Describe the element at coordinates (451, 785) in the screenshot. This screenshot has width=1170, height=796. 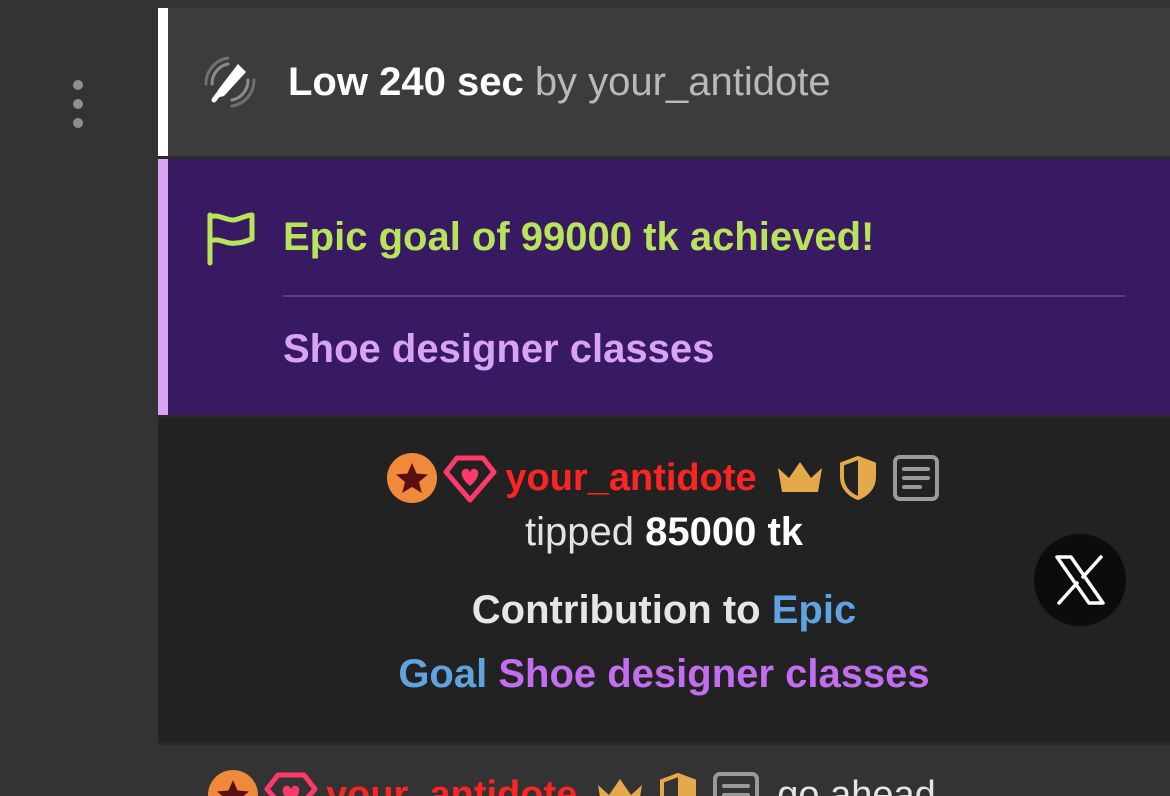
I see `chat-username: your_antidote` at that location.